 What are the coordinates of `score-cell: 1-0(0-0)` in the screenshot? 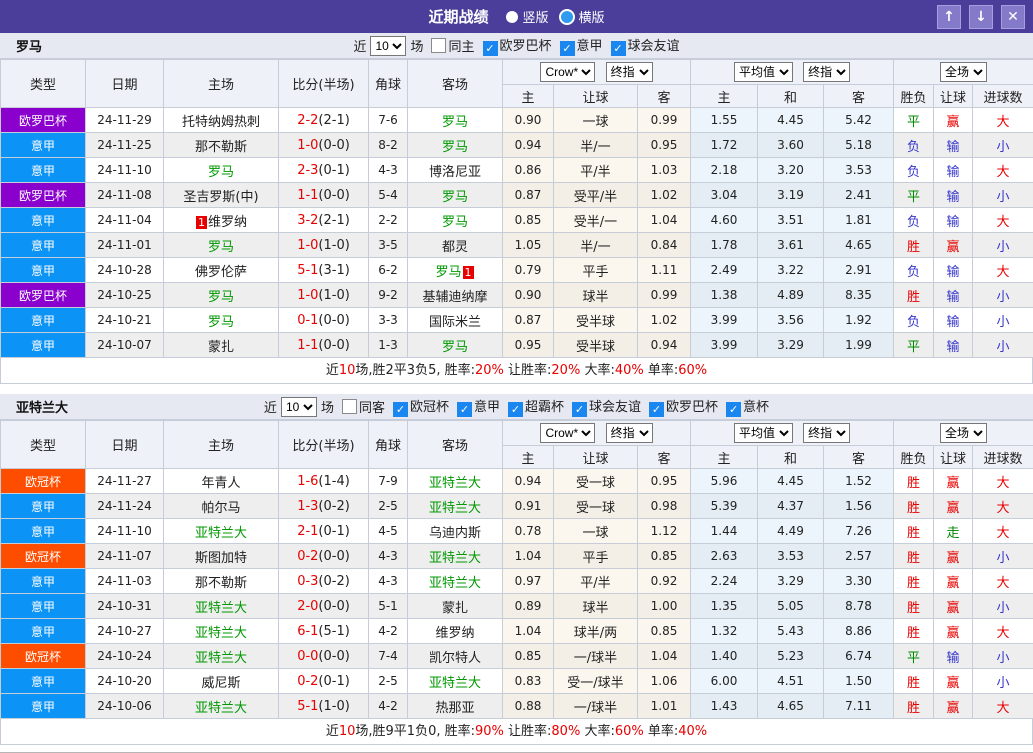 It's located at (324, 145).